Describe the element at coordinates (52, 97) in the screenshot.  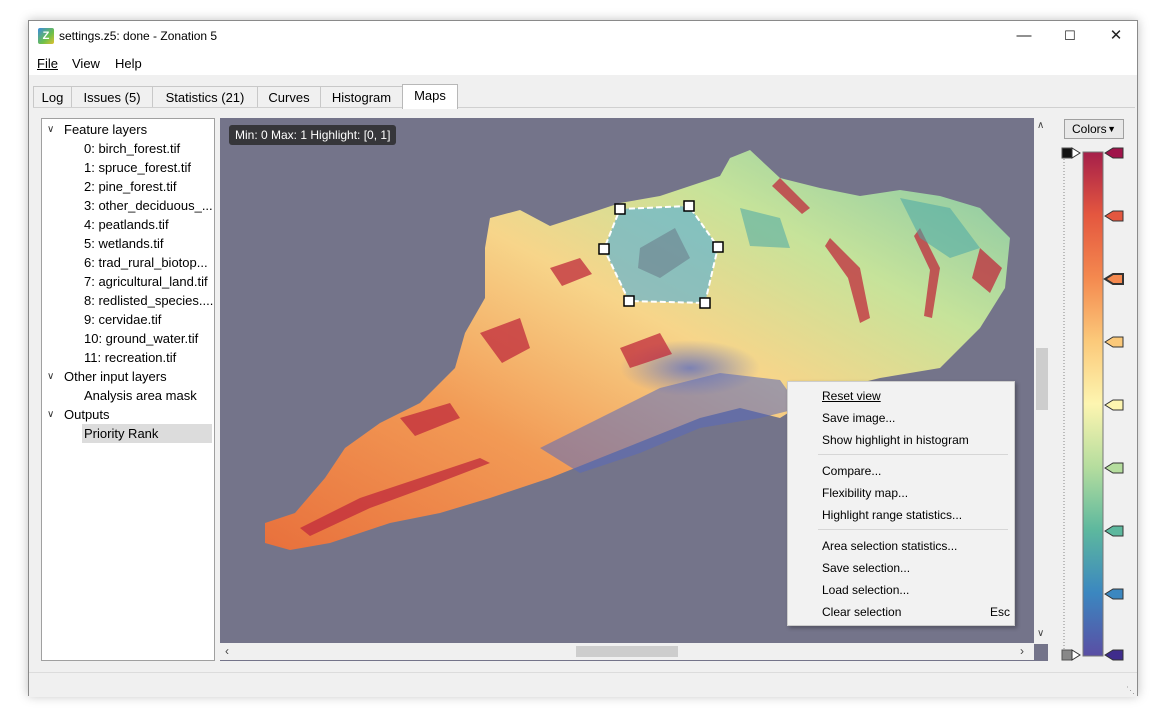
I see `tab-log: Log` at that location.